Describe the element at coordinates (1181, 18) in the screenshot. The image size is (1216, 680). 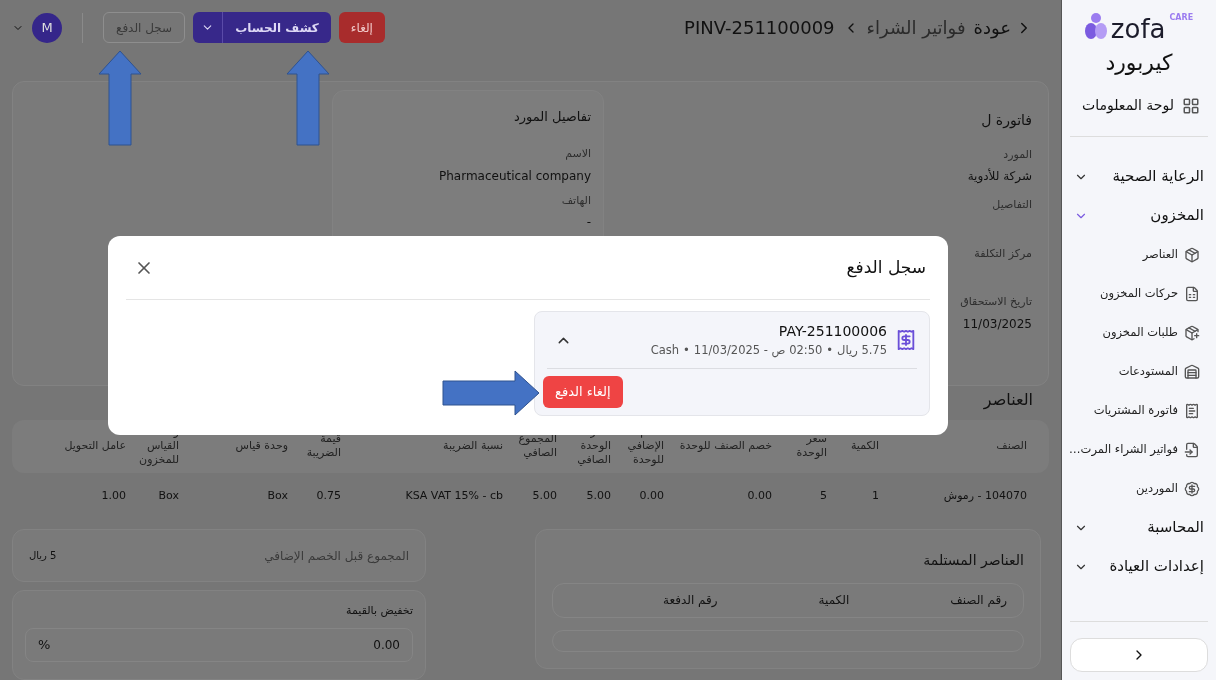
I see `logo-tag: CARE` at that location.